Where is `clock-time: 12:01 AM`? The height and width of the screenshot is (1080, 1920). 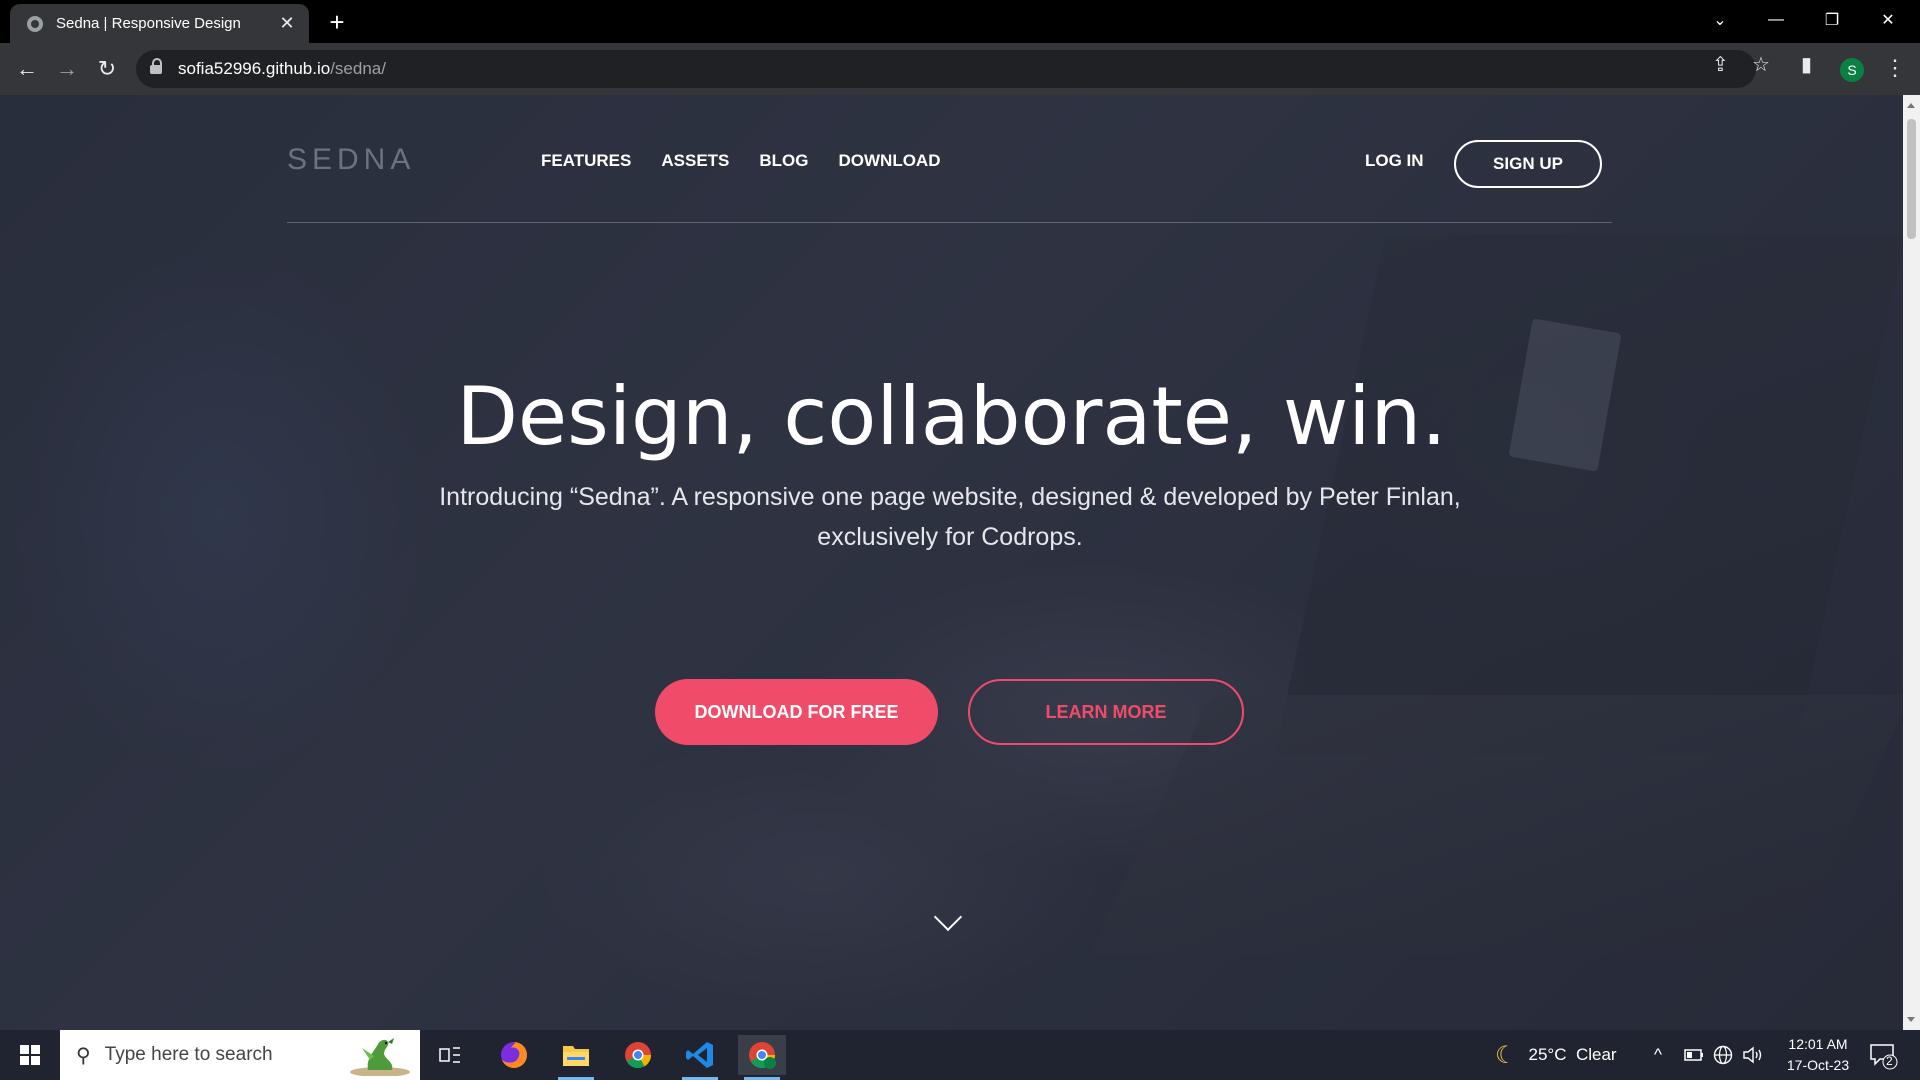 clock-time: 12:01 AM is located at coordinates (1818, 1044).